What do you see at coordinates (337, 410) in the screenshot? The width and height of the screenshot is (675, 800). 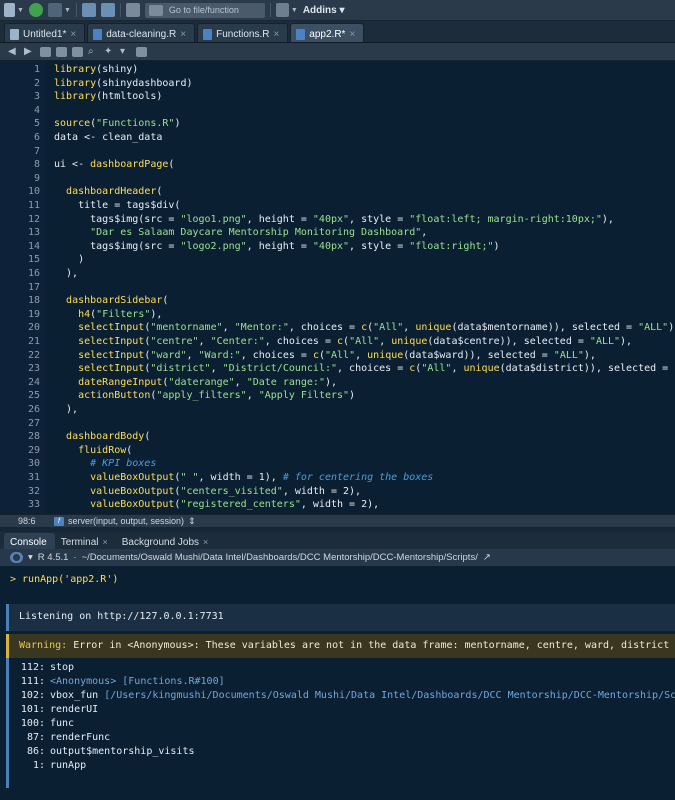 I see `code-line: 26 ),` at bounding box center [337, 410].